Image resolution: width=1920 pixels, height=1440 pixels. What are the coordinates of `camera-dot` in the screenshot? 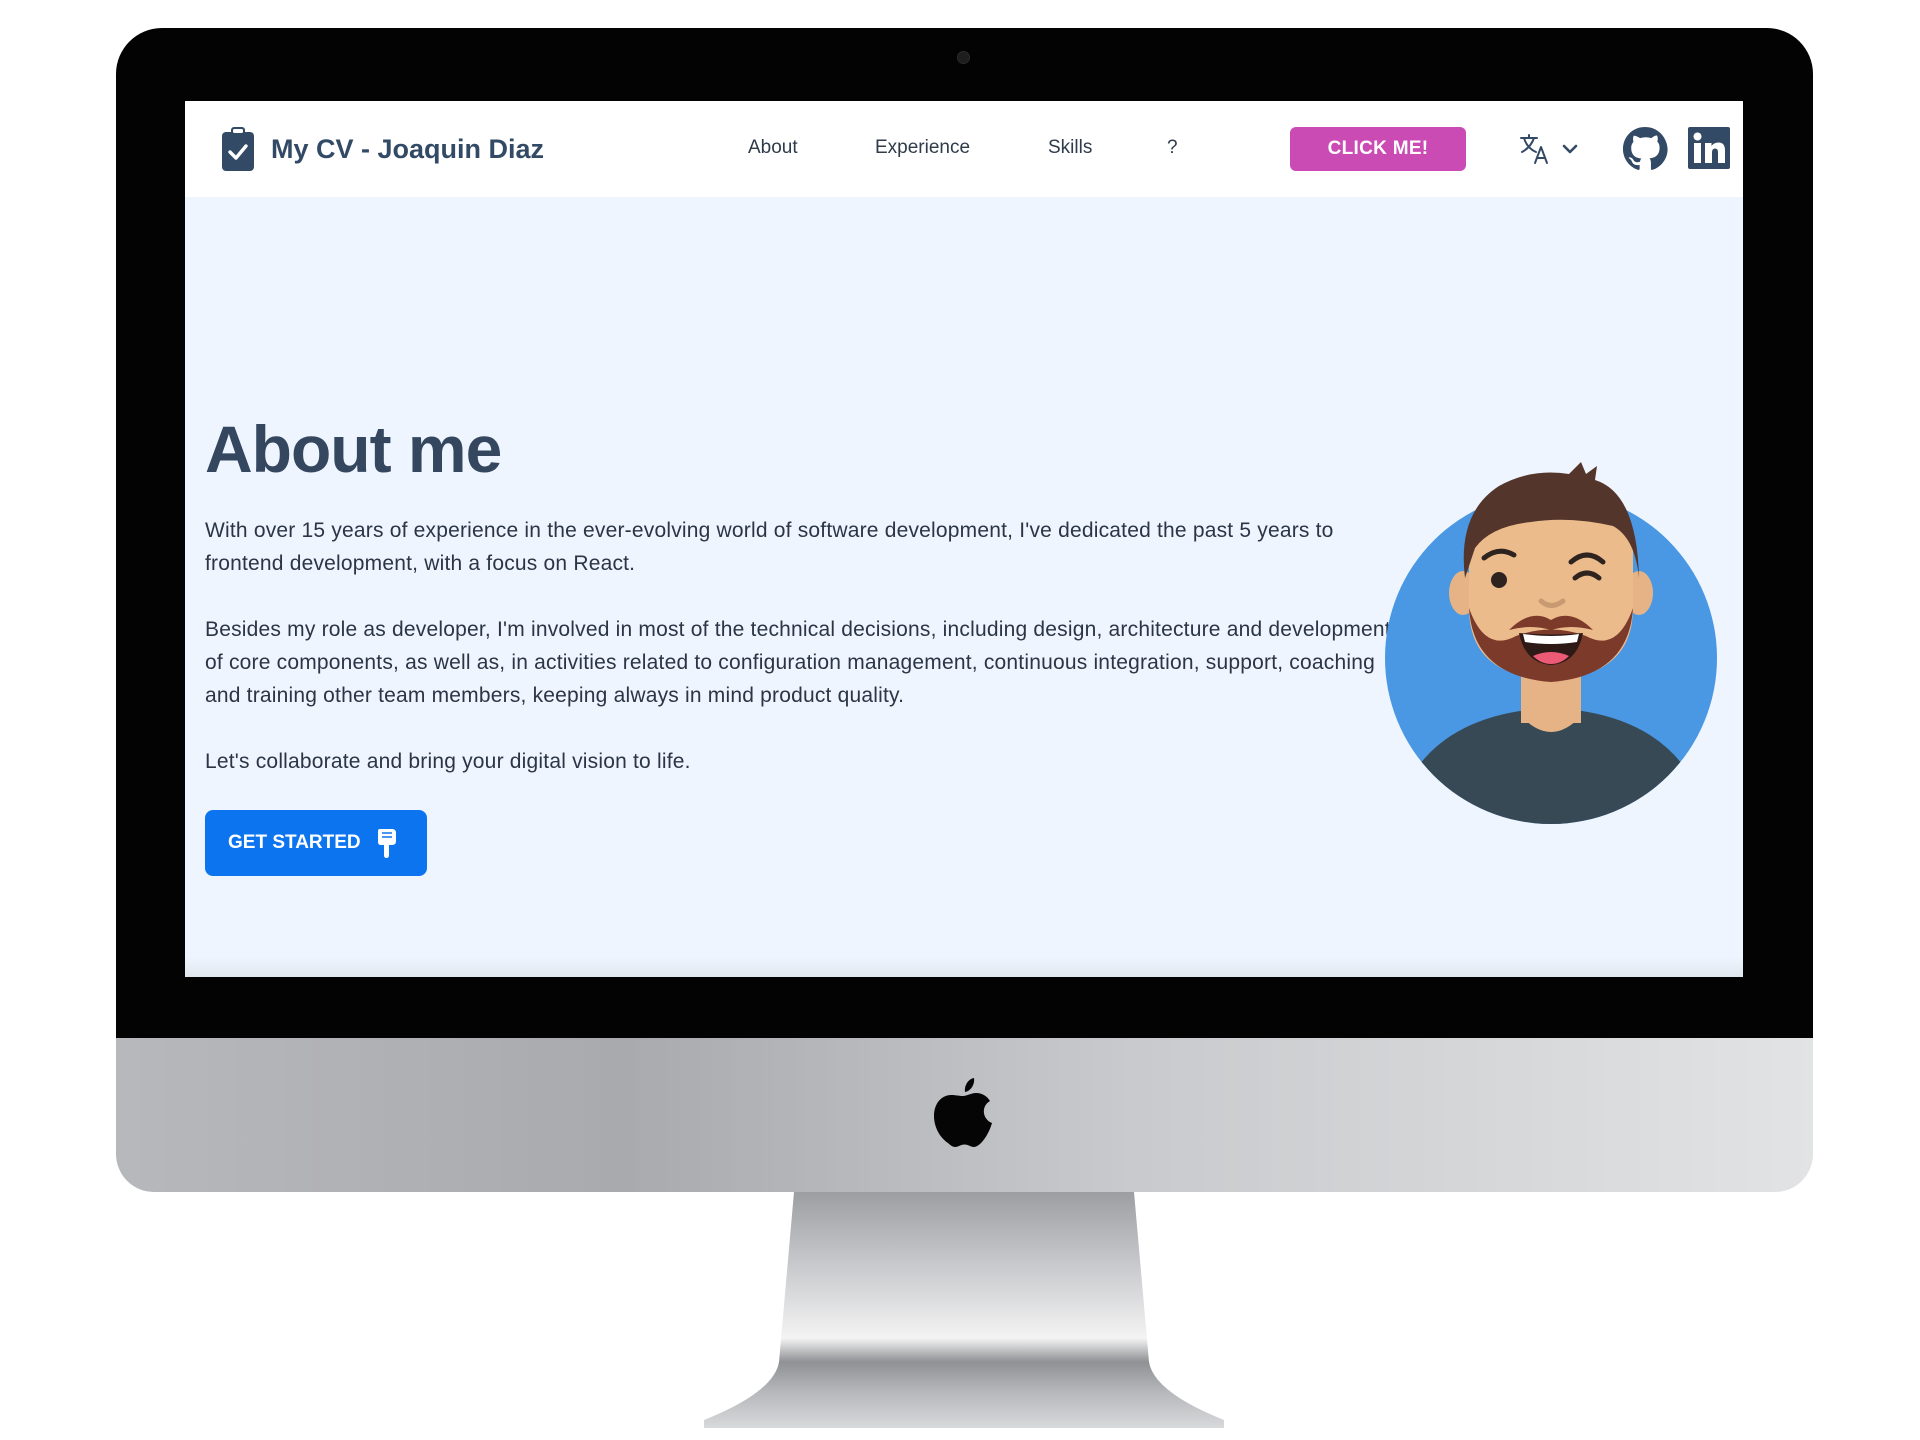 It's located at (963, 57).